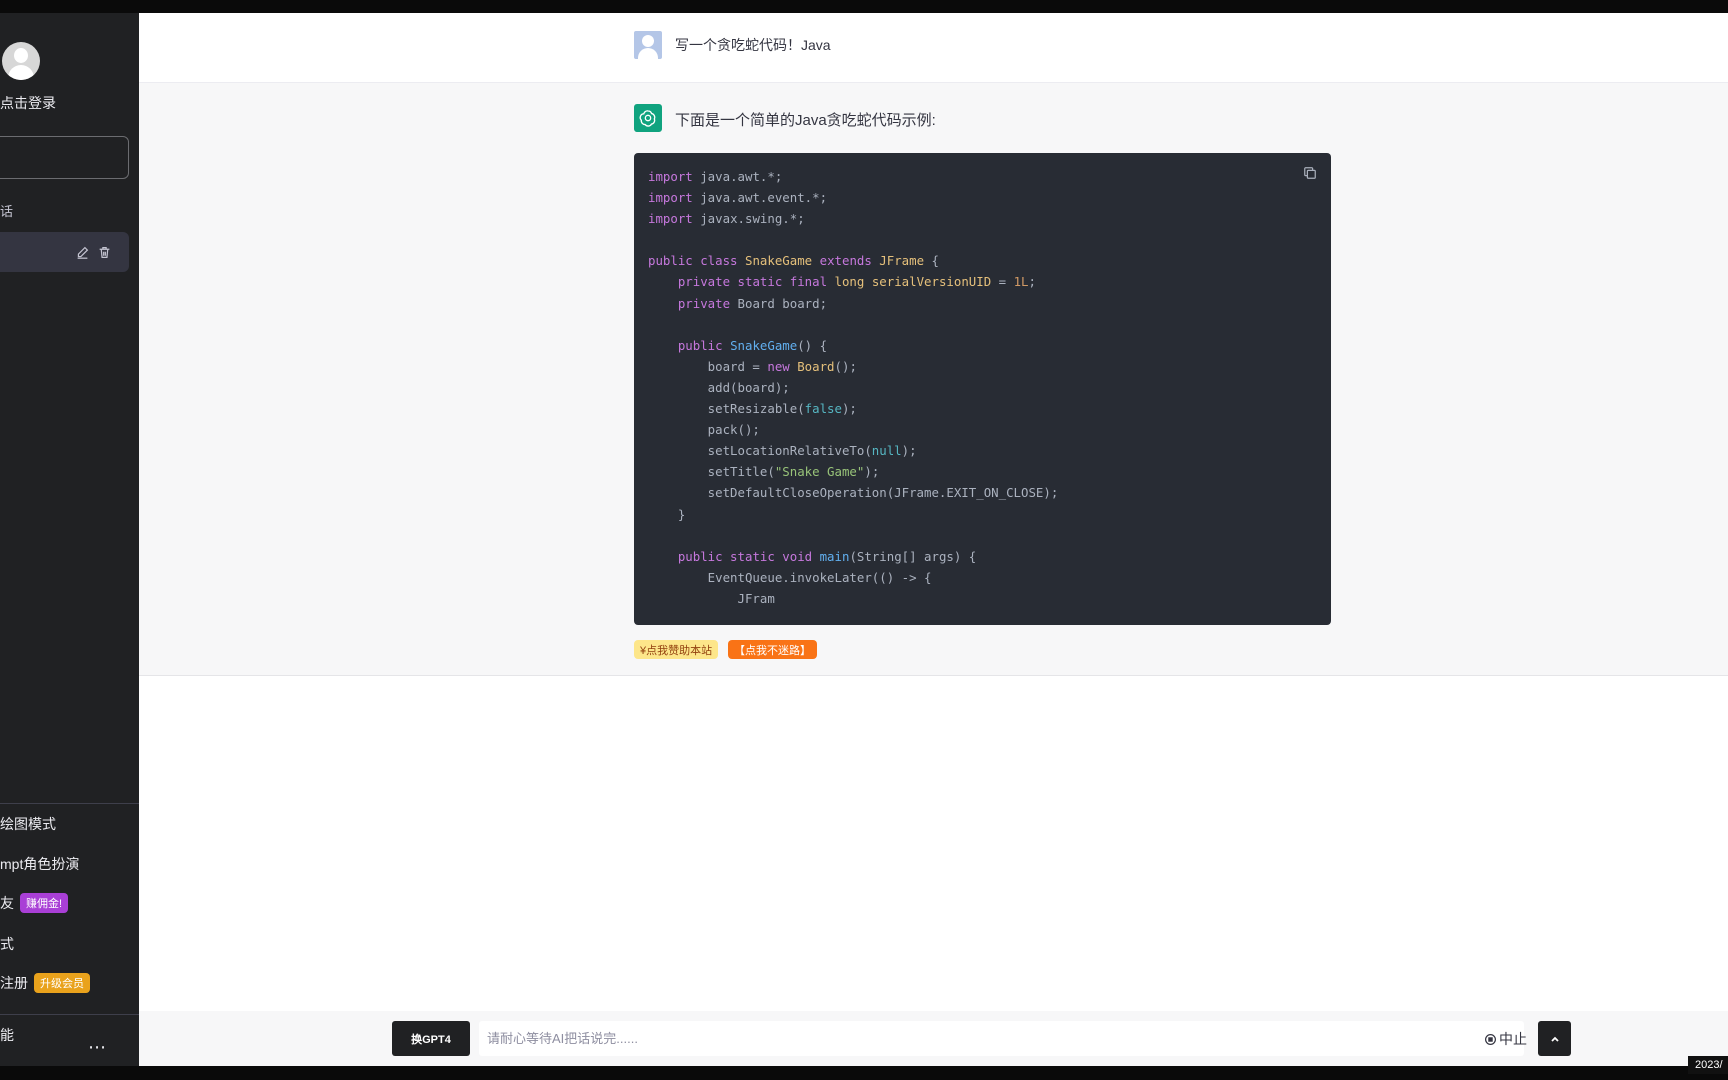 This screenshot has width=1728, height=1080. I want to click on copy-icon, so click(1310, 173).